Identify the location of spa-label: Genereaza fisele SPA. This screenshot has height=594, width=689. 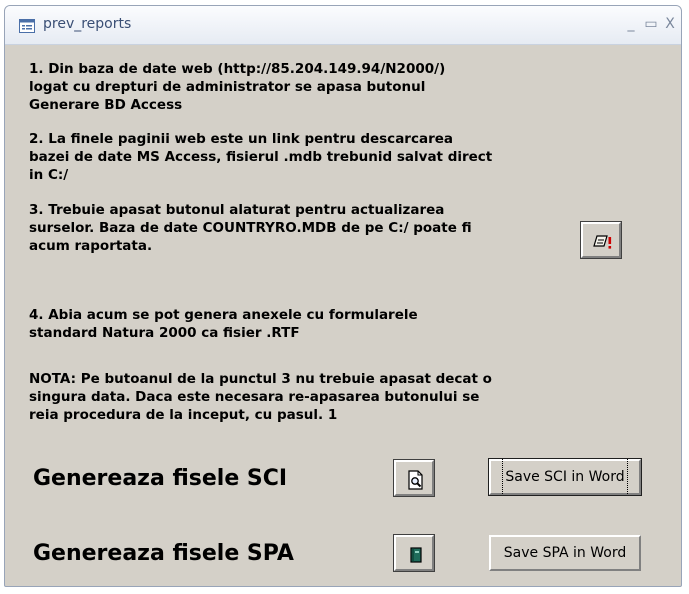
(163, 553).